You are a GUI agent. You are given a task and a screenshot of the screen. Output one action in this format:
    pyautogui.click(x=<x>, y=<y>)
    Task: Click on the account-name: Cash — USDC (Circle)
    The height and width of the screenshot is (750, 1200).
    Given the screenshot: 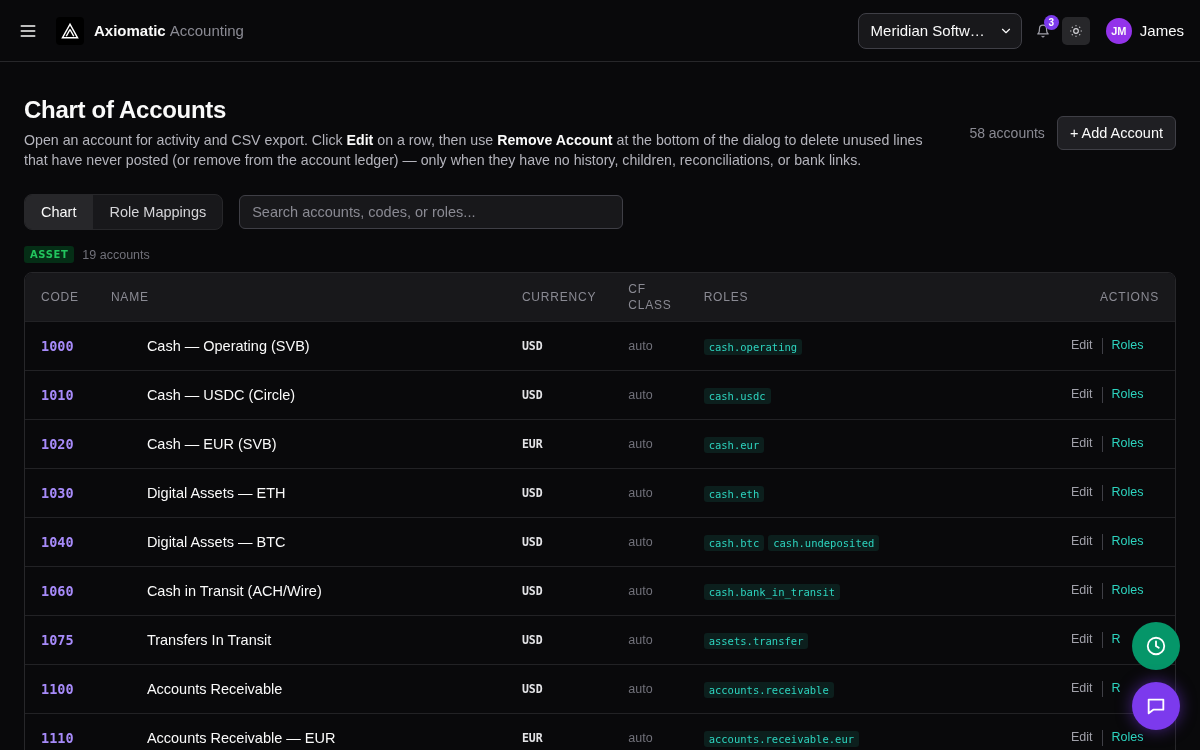 What is the action you would take?
    pyautogui.click(x=300, y=394)
    